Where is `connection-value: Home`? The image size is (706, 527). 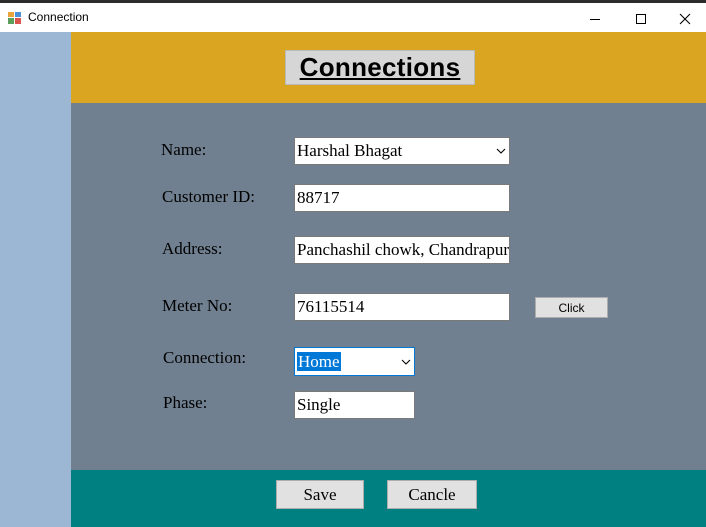
connection-value: Home is located at coordinates (319, 361).